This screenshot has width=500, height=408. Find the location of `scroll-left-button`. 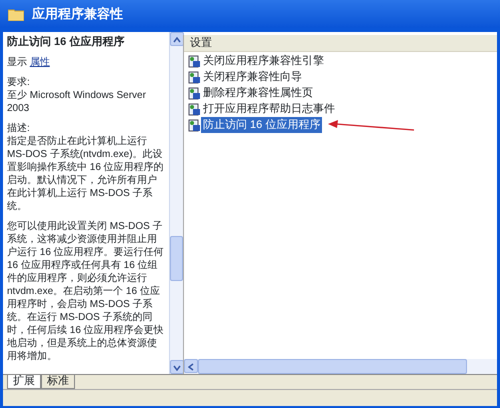

scroll-left-button is located at coordinates (191, 366).